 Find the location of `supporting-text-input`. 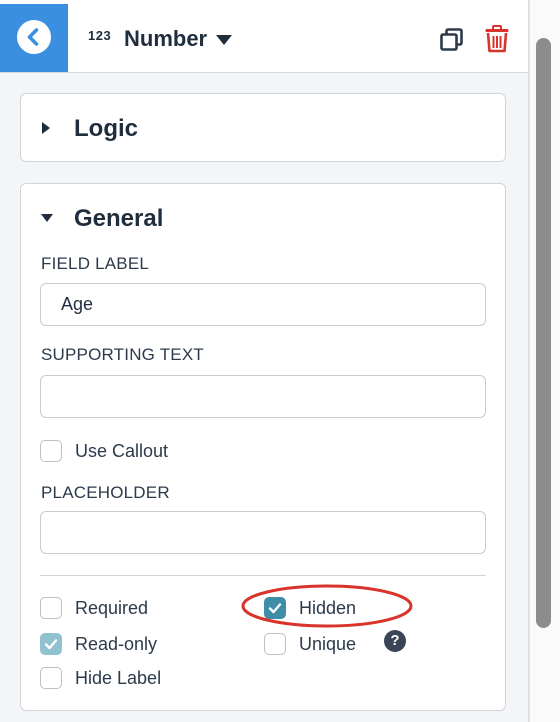

supporting-text-input is located at coordinates (263, 396).